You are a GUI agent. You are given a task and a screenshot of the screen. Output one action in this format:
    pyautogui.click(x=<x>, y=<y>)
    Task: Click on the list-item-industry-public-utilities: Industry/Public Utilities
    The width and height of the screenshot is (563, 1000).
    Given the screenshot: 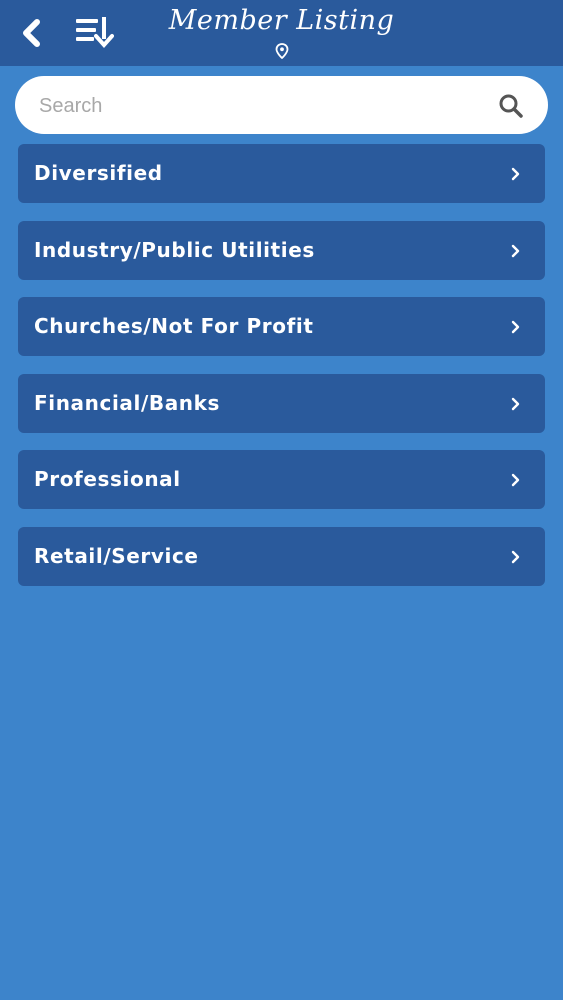 What is the action you would take?
    pyautogui.click(x=281, y=250)
    